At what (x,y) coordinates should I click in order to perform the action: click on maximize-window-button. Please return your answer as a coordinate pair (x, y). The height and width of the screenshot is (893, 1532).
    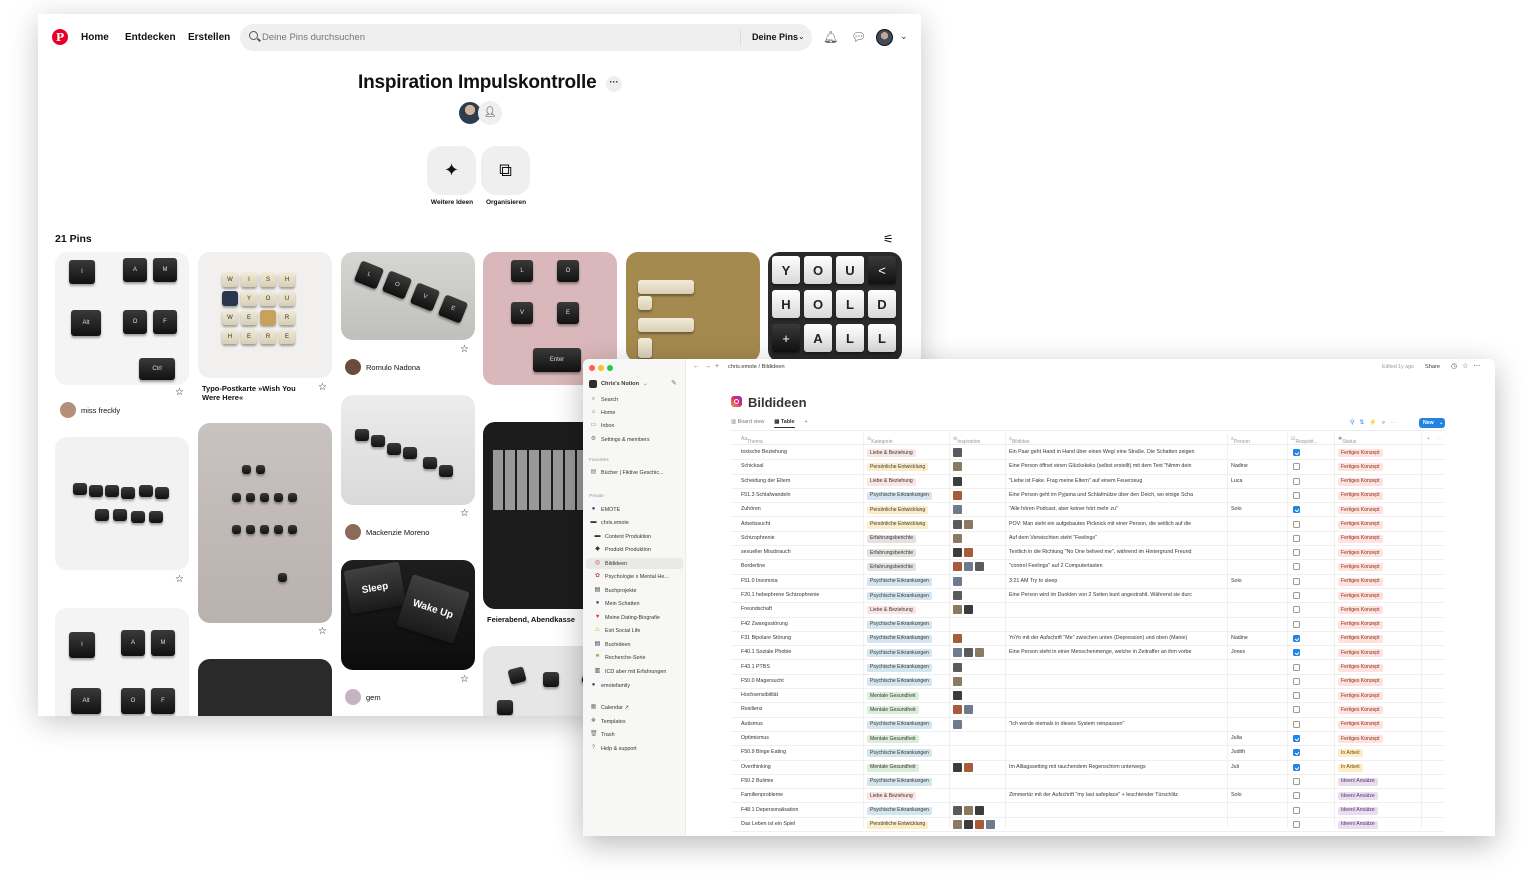
    Looking at the image, I should click on (610, 368).